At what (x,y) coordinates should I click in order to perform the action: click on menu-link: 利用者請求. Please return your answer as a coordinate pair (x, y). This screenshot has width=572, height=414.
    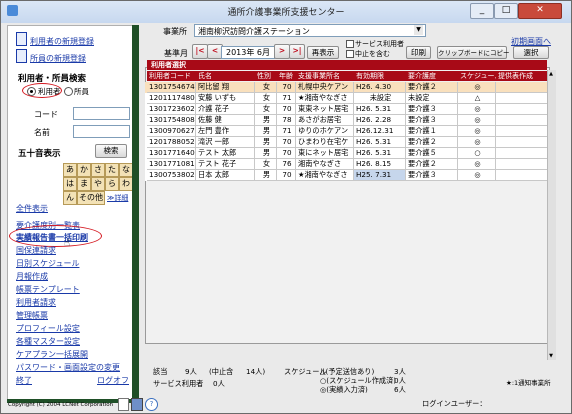
    Looking at the image, I should click on (36, 302).